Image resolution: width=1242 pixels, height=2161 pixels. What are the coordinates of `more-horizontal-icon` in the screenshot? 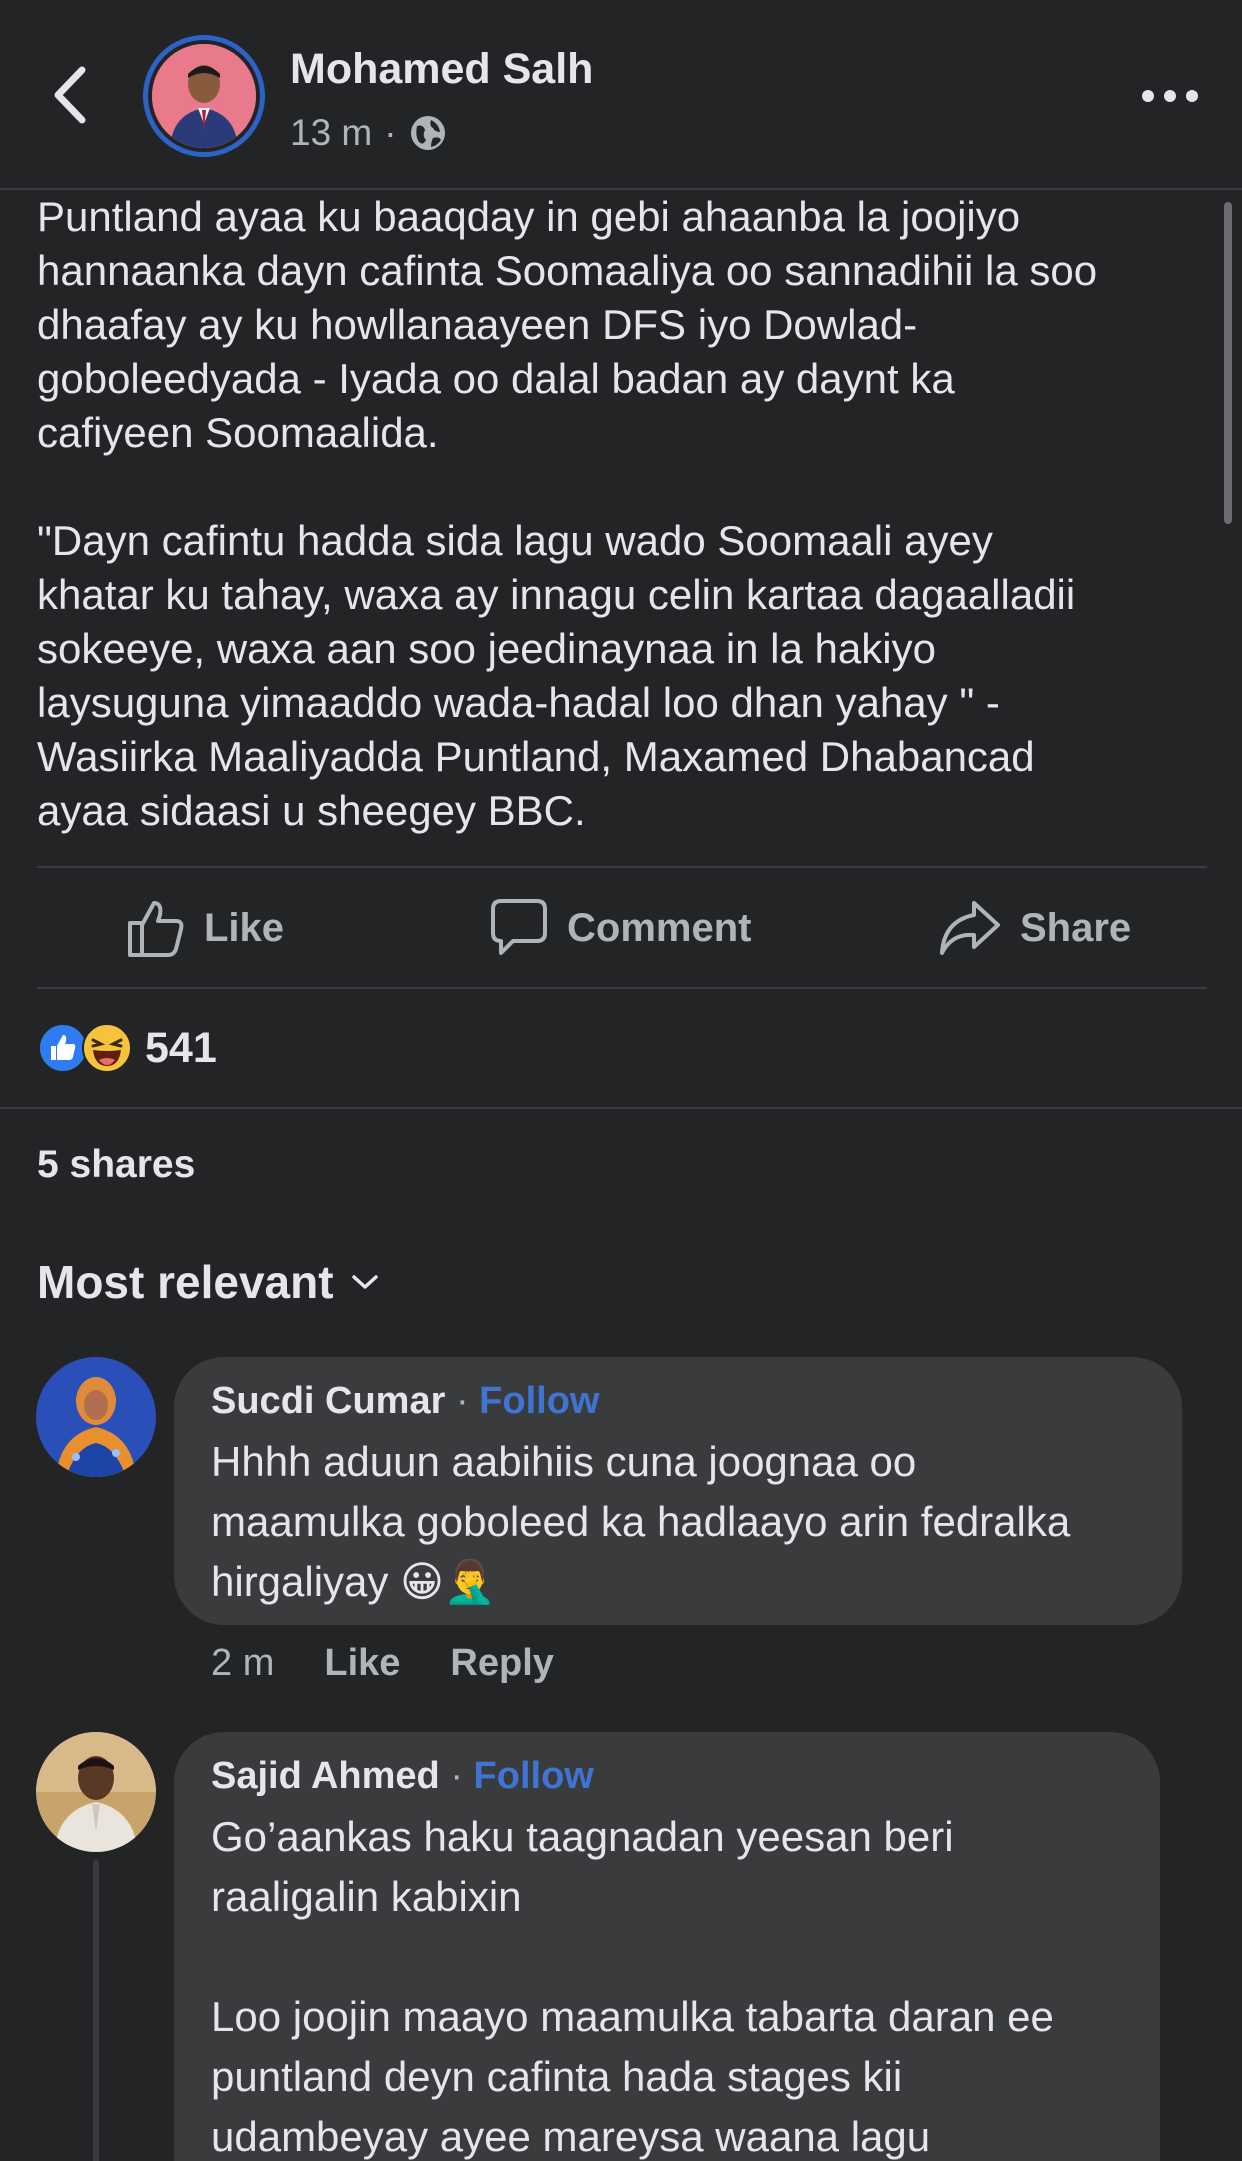 It's located at (1170, 96).